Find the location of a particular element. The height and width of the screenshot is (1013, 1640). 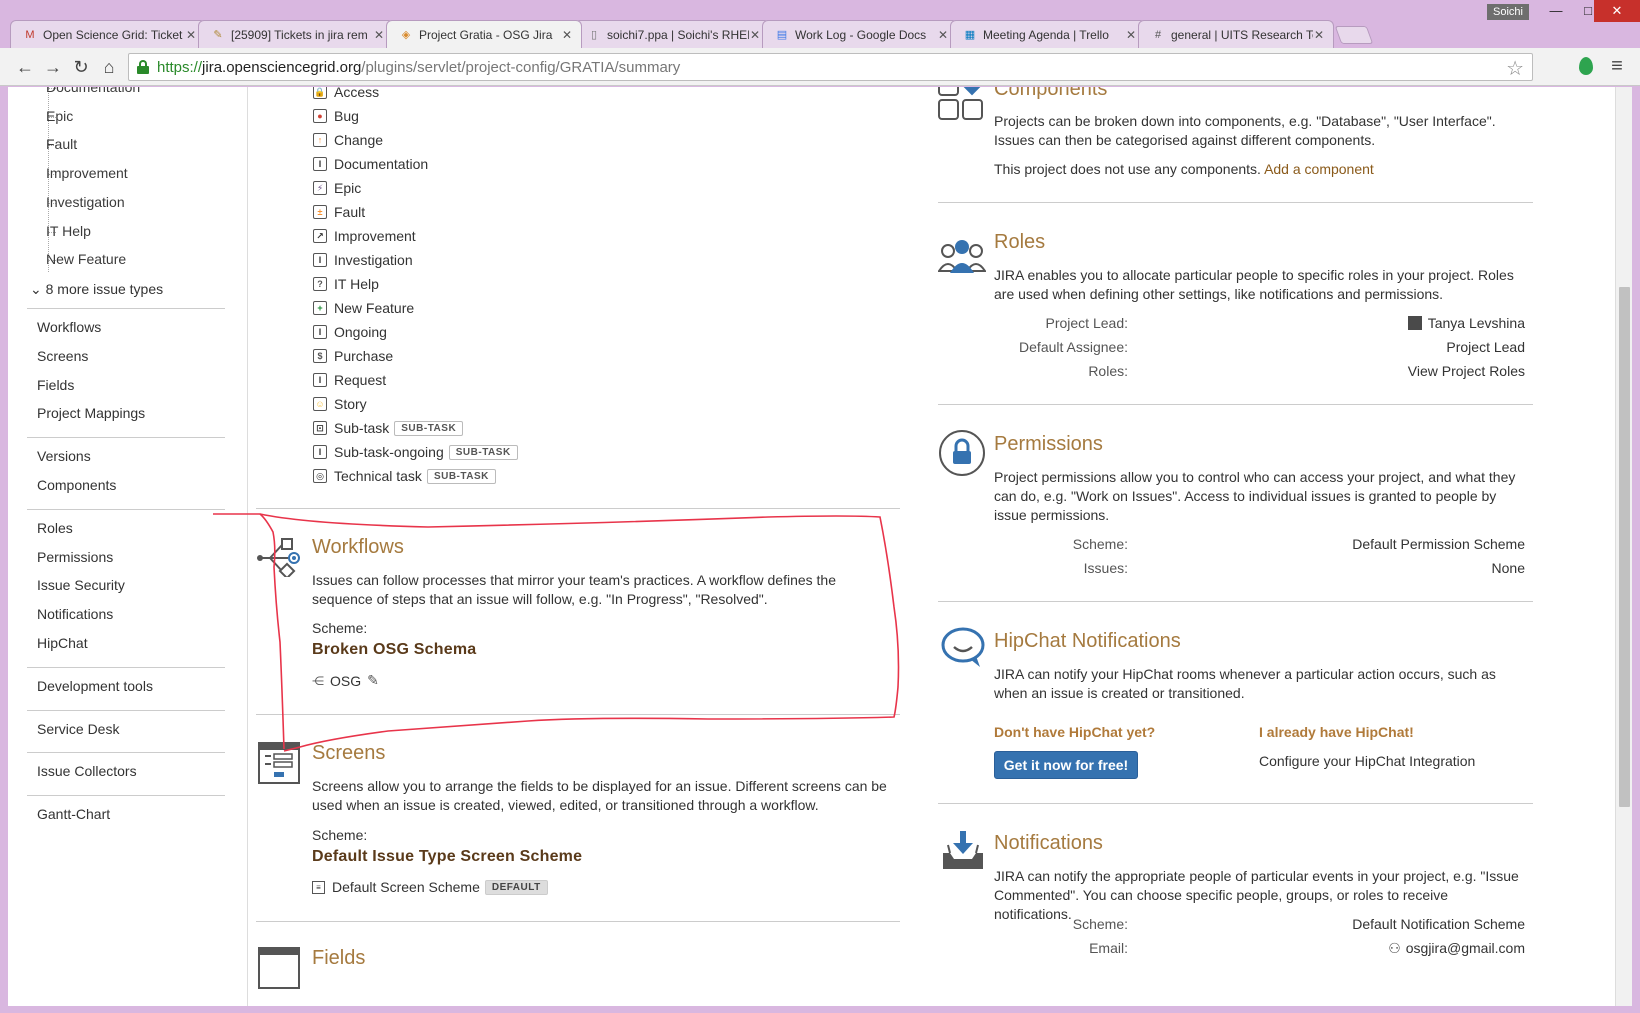

profile-chip: Soichi is located at coordinates (1508, 12).